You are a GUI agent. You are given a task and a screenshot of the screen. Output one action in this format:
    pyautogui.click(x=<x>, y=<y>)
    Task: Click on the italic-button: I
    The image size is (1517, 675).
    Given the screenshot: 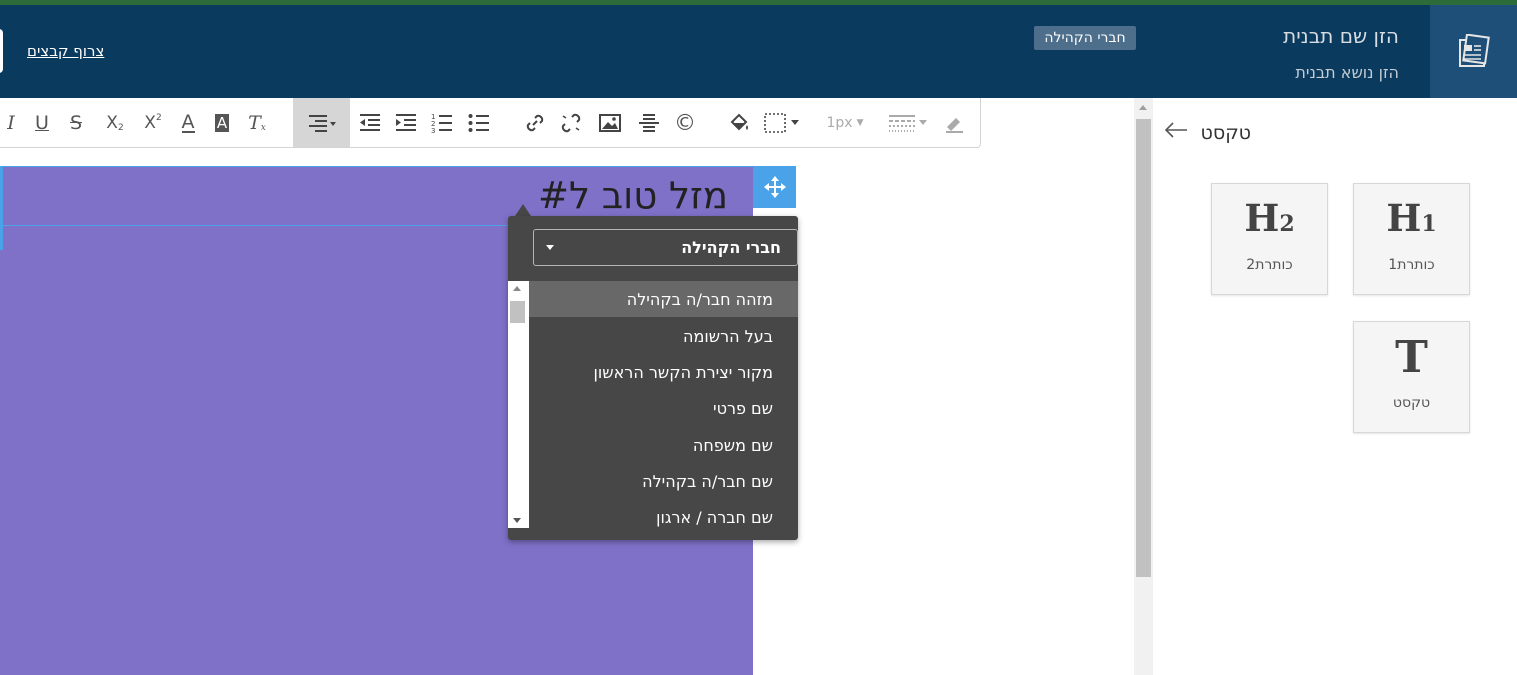 What is the action you would take?
    pyautogui.click(x=11, y=123)
    